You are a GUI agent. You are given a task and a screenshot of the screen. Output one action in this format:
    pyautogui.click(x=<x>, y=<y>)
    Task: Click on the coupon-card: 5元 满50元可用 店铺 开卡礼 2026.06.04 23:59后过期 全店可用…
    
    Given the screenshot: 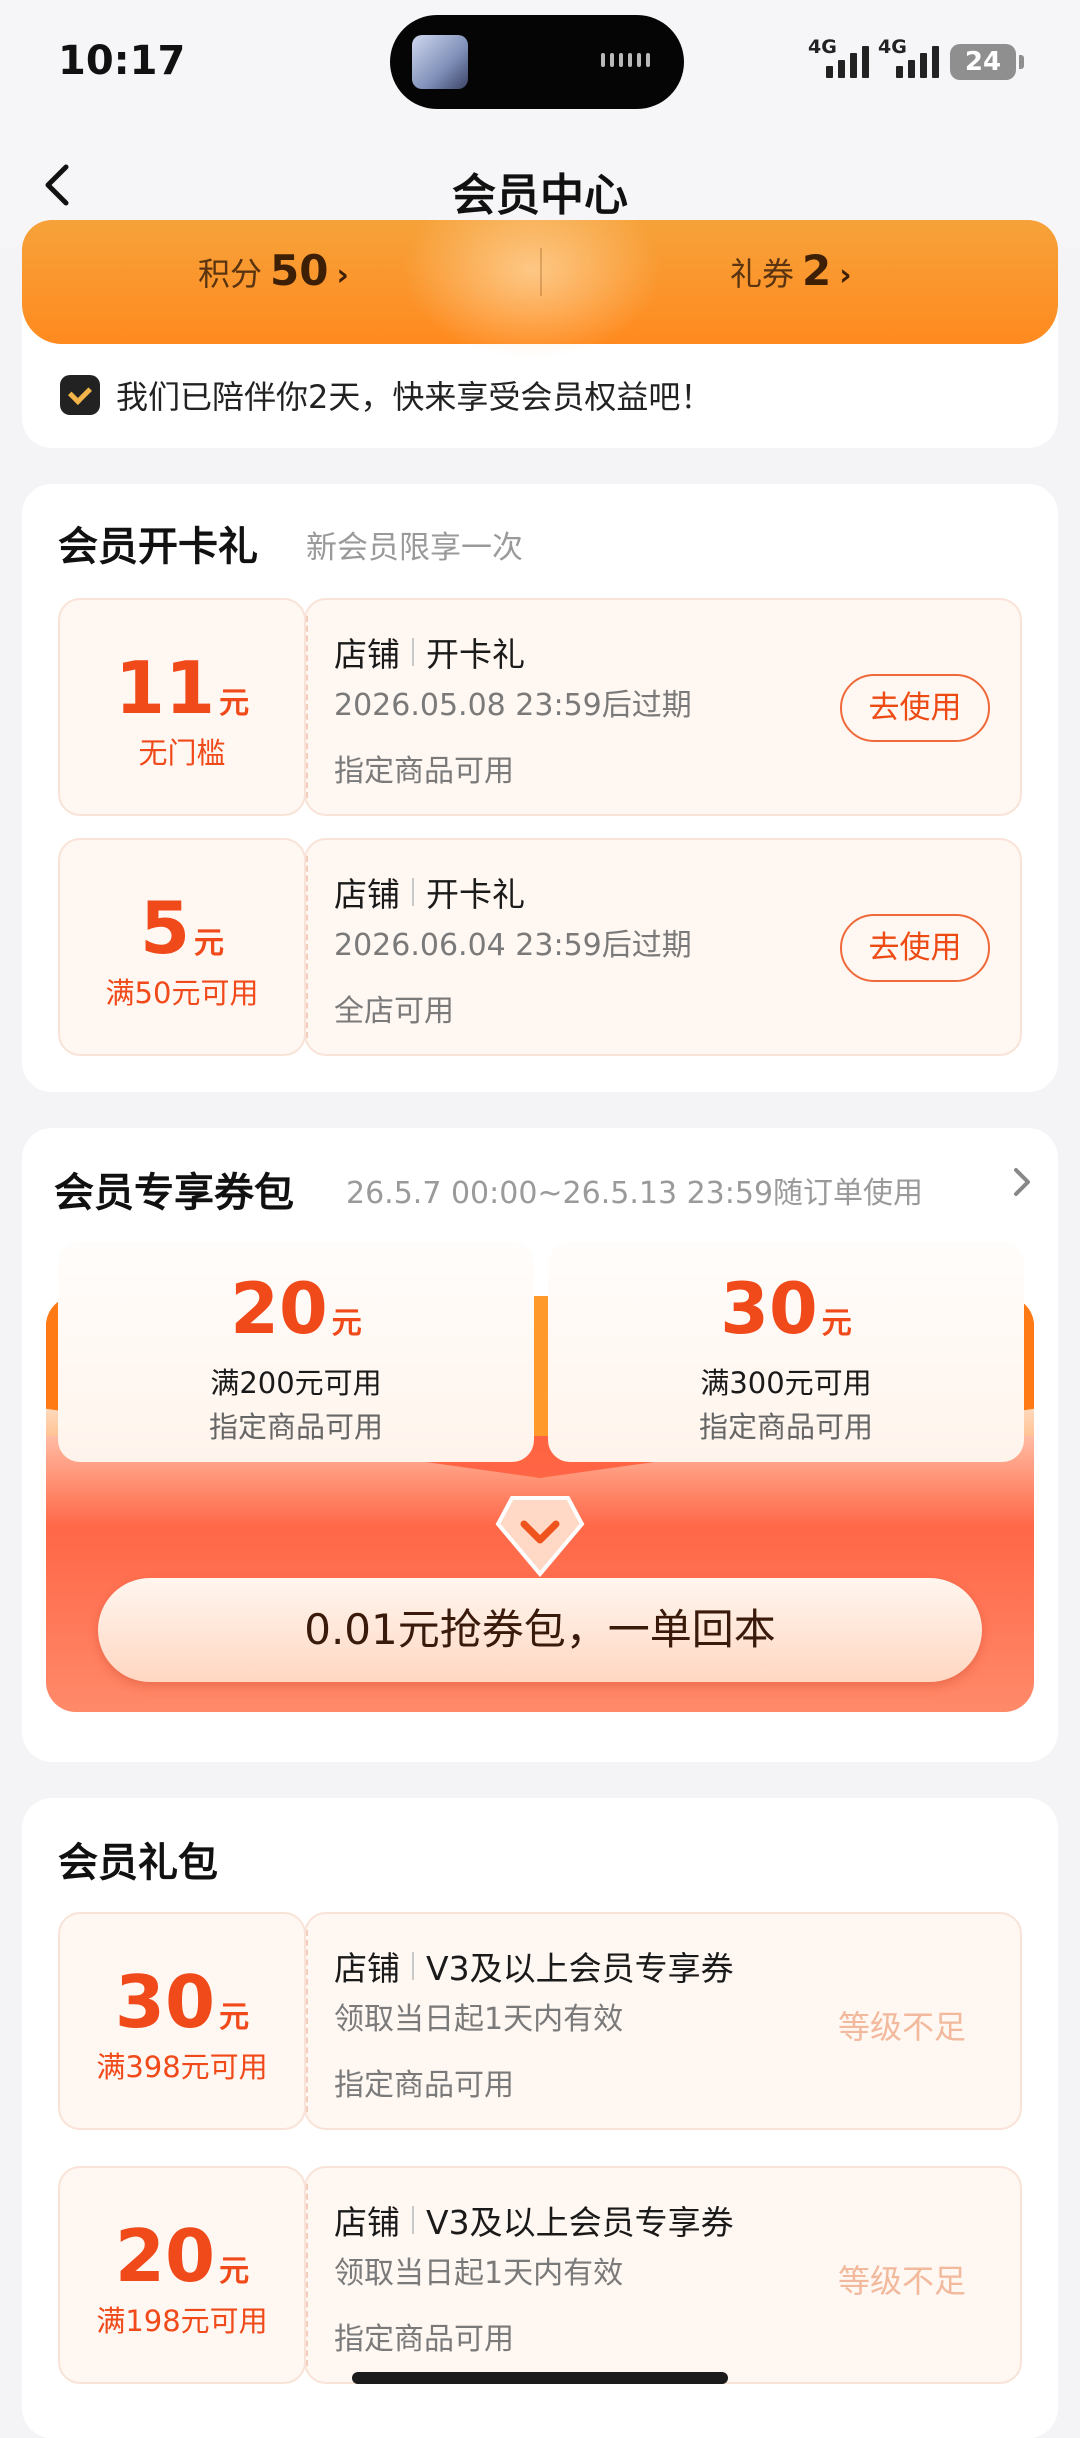 What is the action you would take?
    pyautogui.click(x=540, y=947)
    